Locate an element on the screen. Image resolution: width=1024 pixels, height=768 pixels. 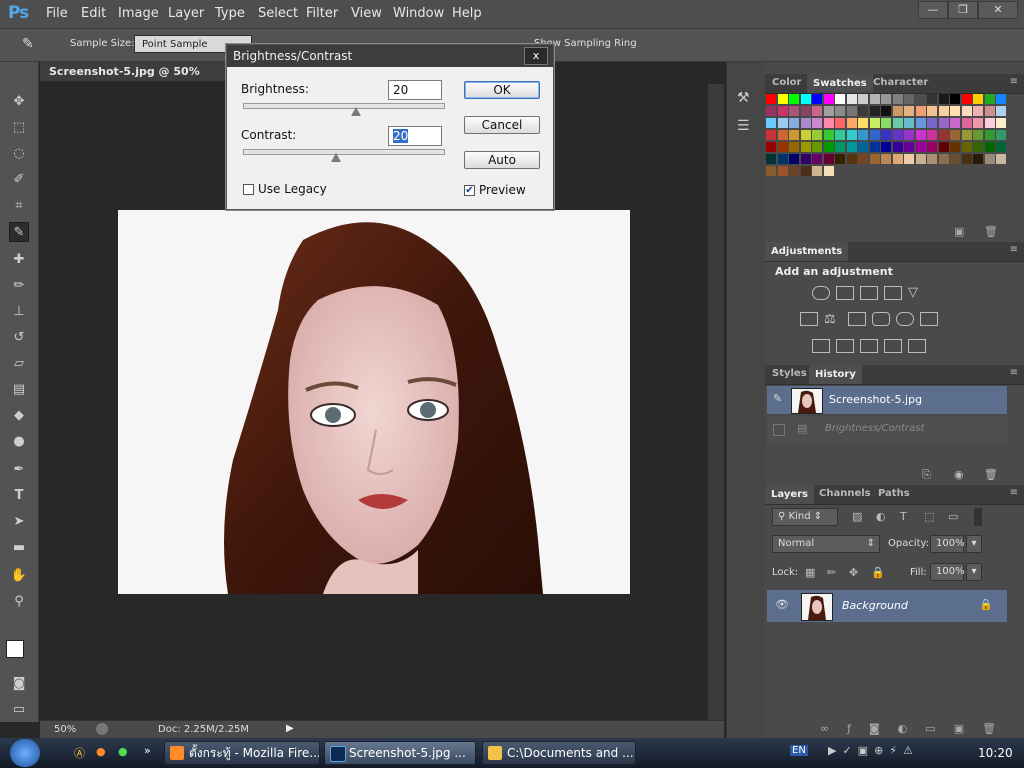
document-tab: Screenshot-5.jpg @ 50% (RGB/8) is located at coordinates (140, 80).